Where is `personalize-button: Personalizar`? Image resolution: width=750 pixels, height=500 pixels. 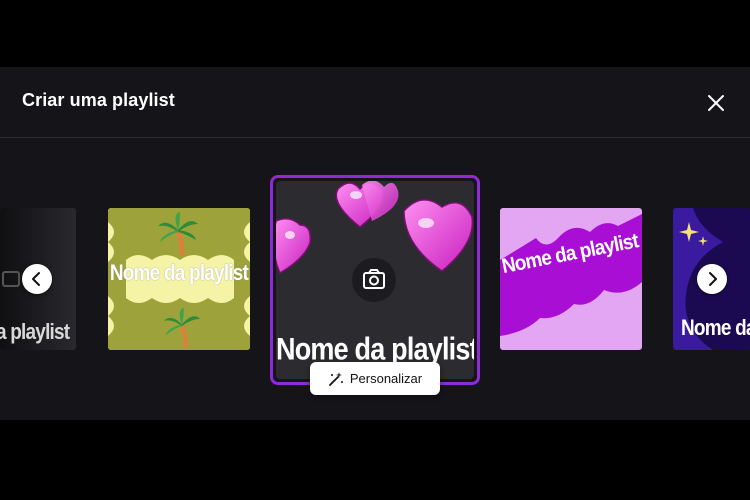 personalize-button: Personalizar is located at coordinates (375, 378).